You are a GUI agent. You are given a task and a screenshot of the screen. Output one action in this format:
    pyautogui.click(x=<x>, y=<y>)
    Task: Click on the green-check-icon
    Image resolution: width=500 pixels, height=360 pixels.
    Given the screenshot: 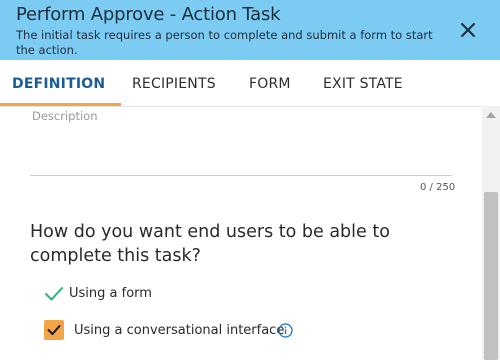 What is the action you would take?
    pyautogui.click(x=54, y=294)
    